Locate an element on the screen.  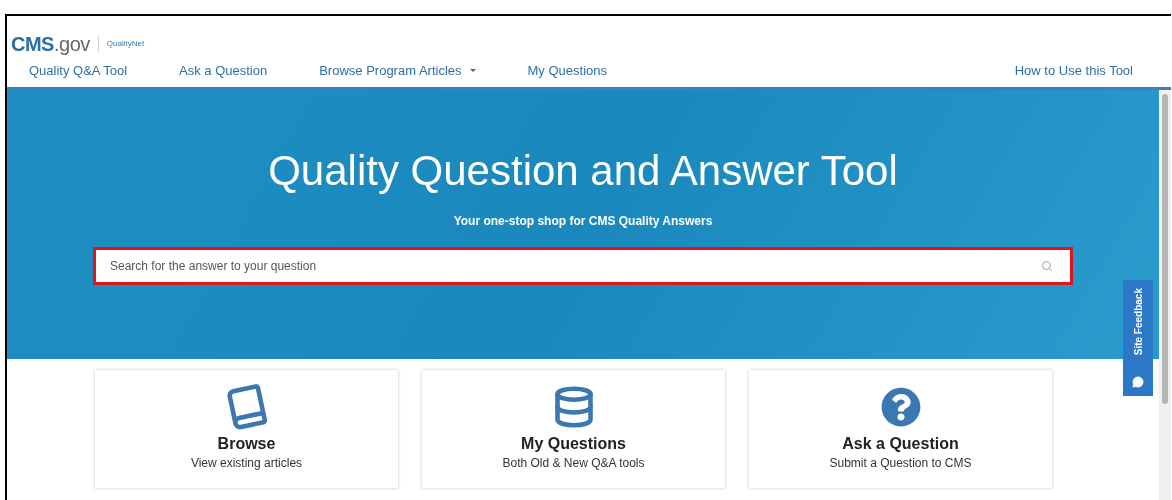
card-subtitle: Both Old & New Q&A tools is located at coordinates (573, 463).